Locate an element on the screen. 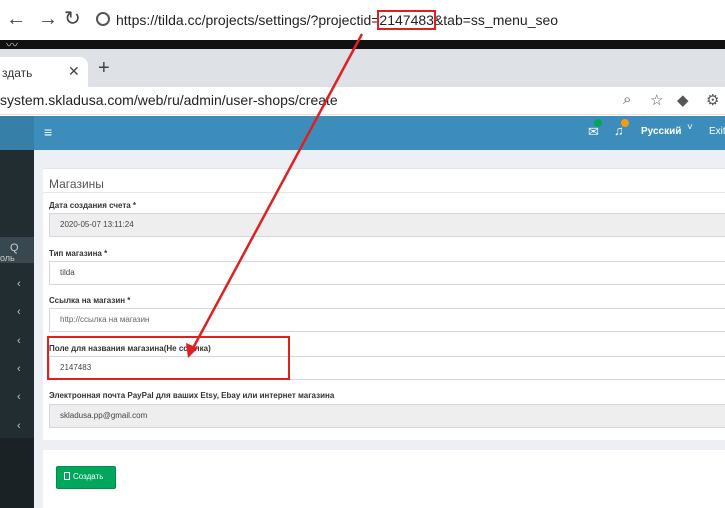 The image size is (725, 508). hamburger-icon: ≡ is located at coordinates (48, 132).